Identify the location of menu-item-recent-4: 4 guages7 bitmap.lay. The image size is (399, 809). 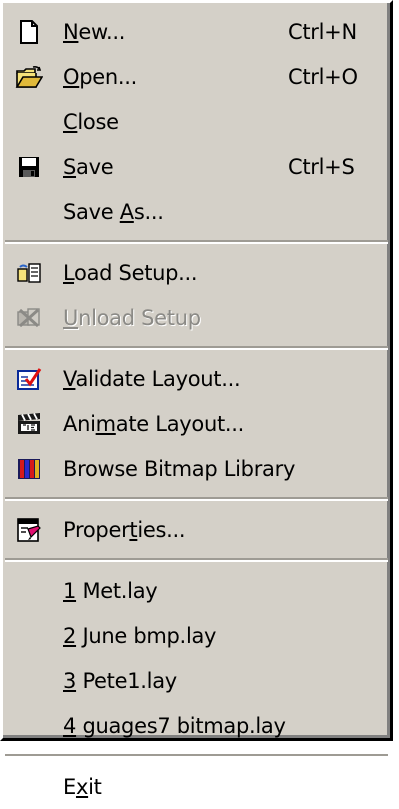
(196, 725).